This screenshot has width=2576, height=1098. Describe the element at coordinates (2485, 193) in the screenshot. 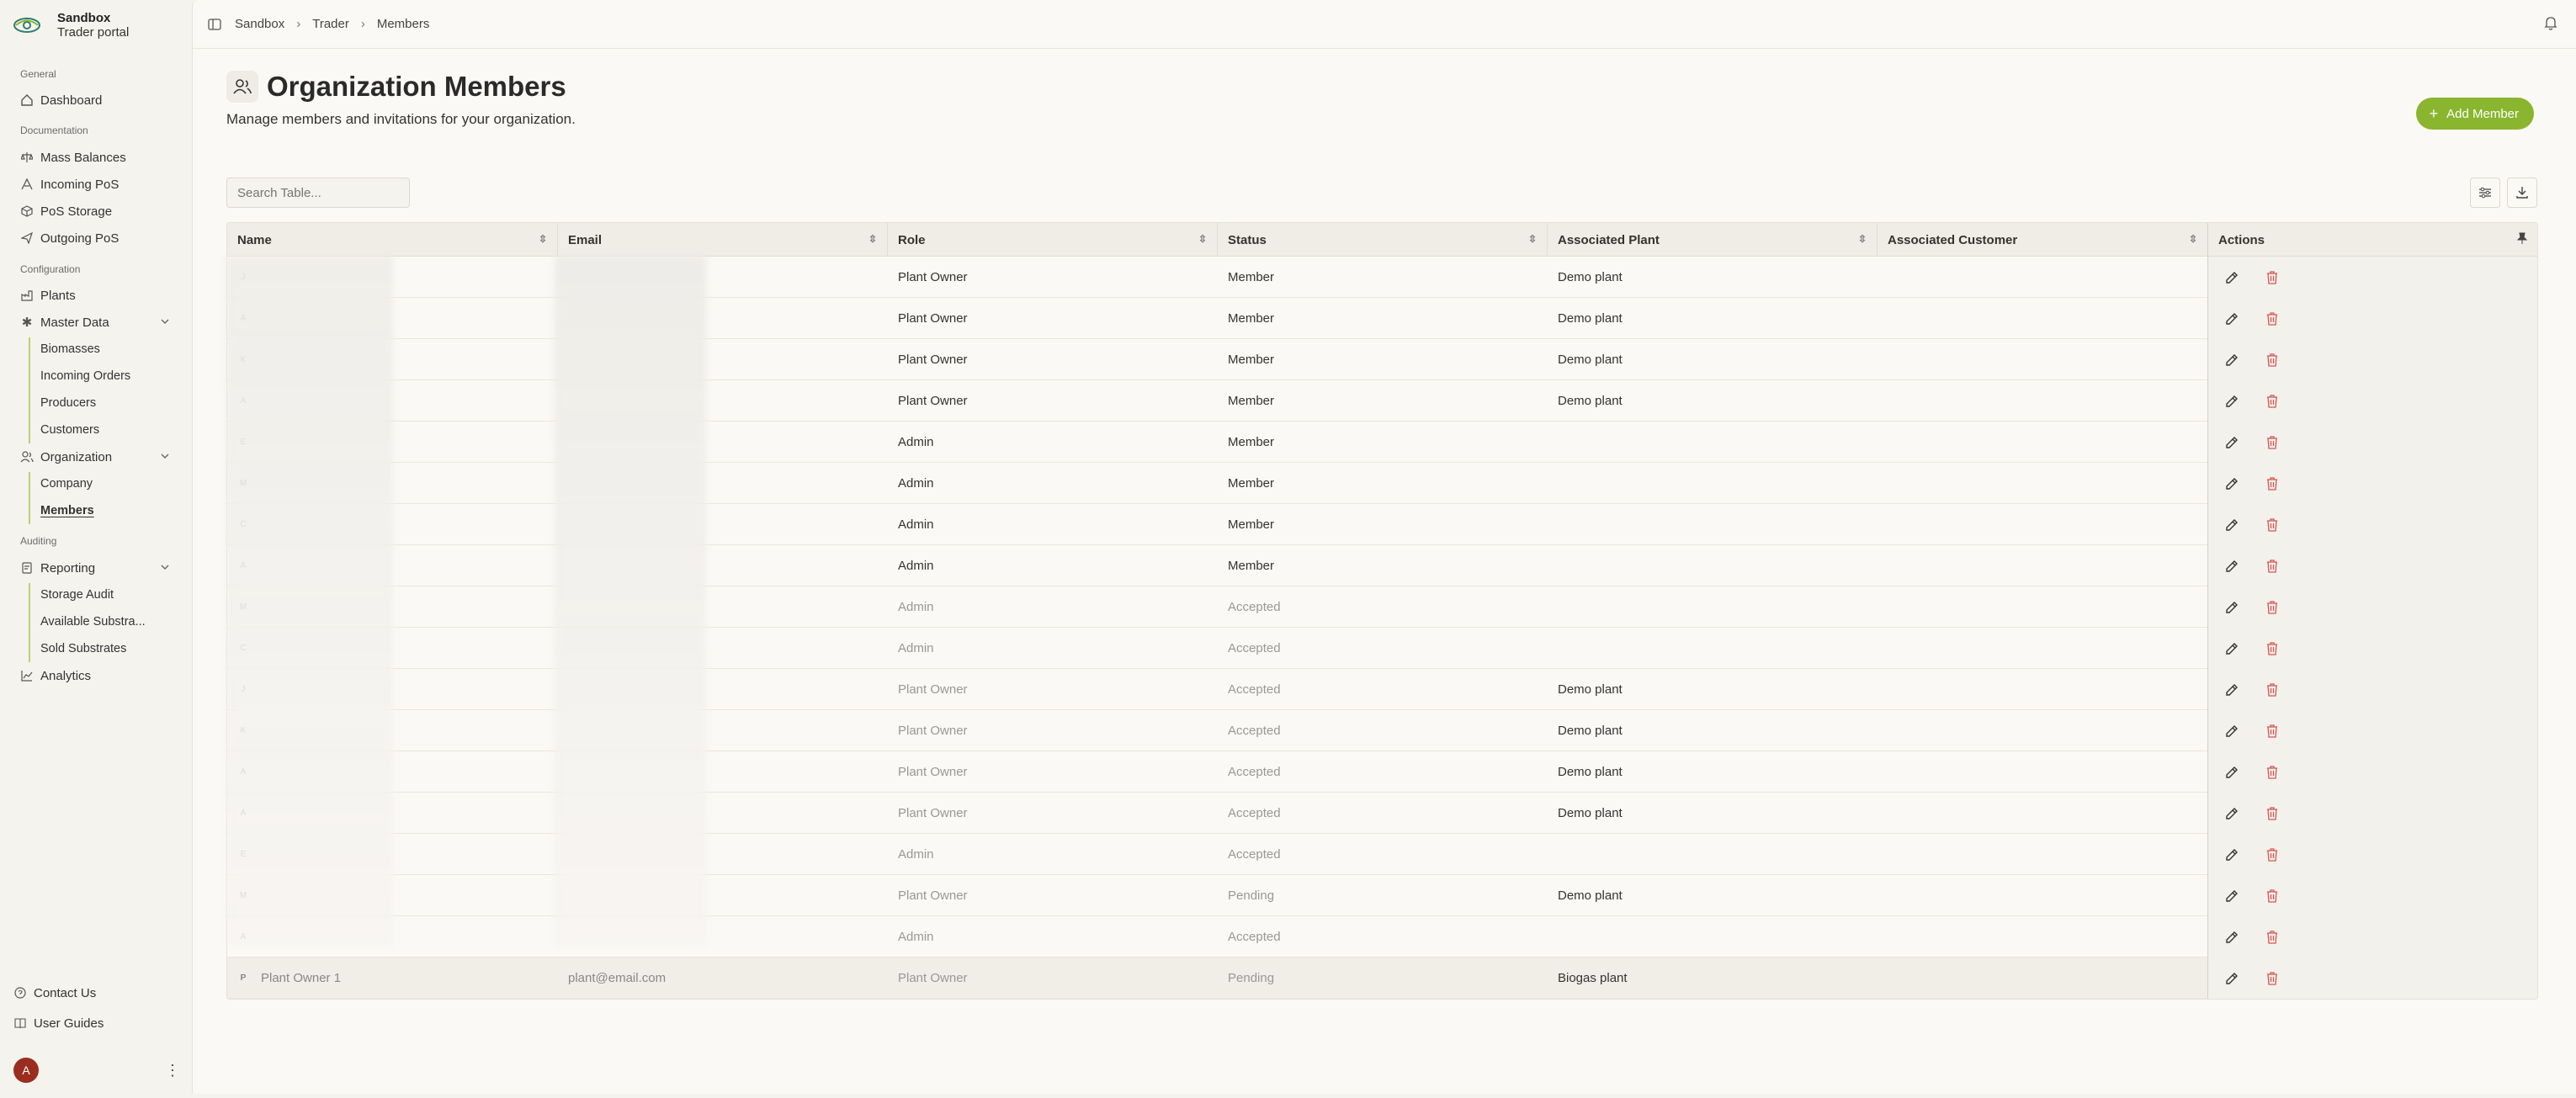

I see `column-settings-button` at that location.